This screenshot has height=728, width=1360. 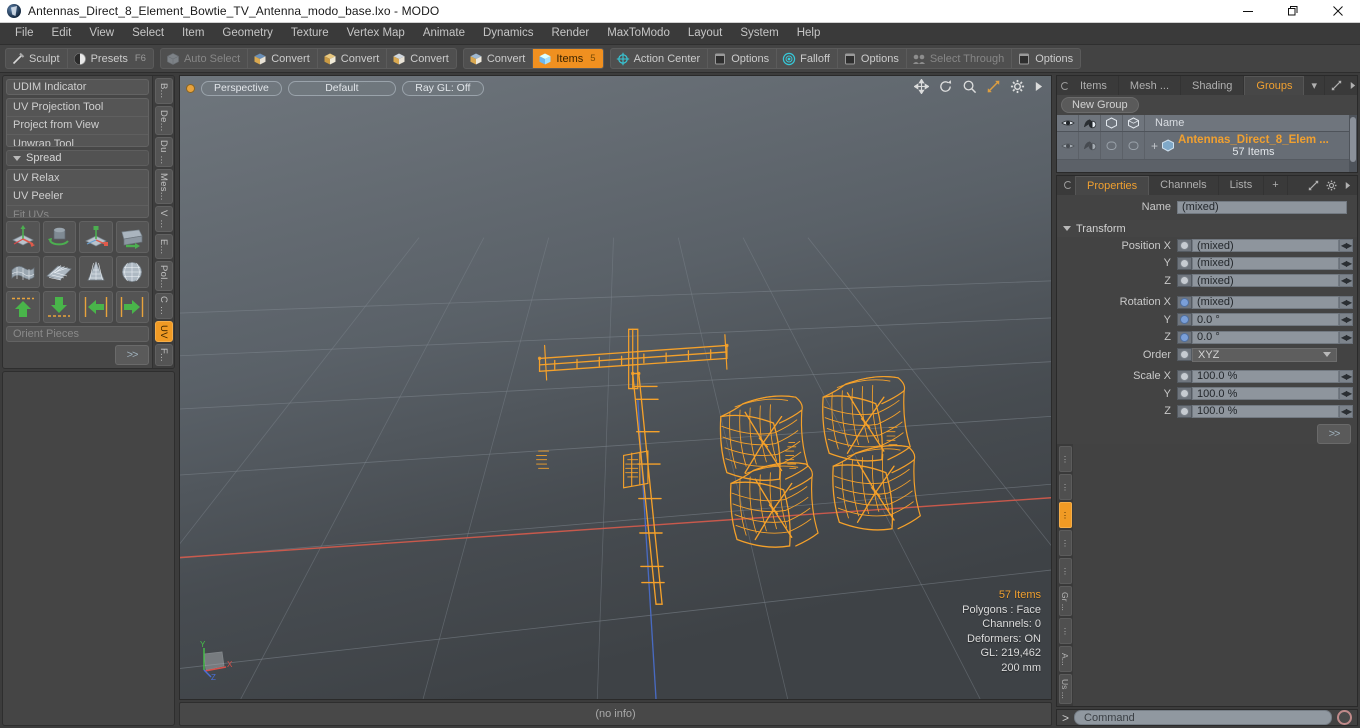 What do you see at coordinates (1213, 85) in the screenshot?
I see `tab-shading: Shading` at bounding box center [1213, 85].